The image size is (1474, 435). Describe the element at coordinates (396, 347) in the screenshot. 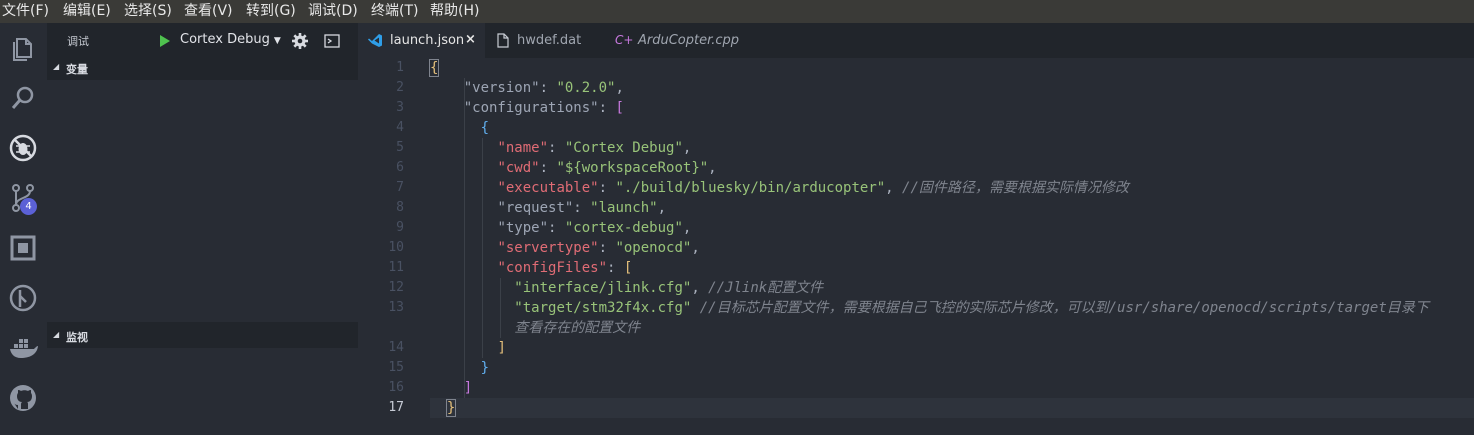

I see `line-number: 14` at that location.